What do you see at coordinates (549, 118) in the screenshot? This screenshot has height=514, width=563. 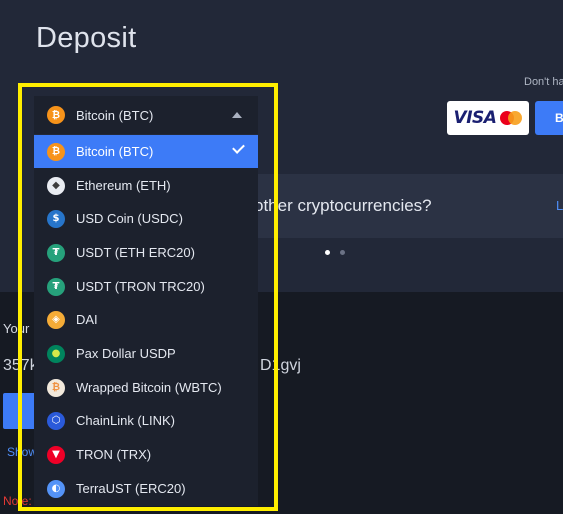 I see `buy-crypto-button: B` at bounding box center [549, 118].